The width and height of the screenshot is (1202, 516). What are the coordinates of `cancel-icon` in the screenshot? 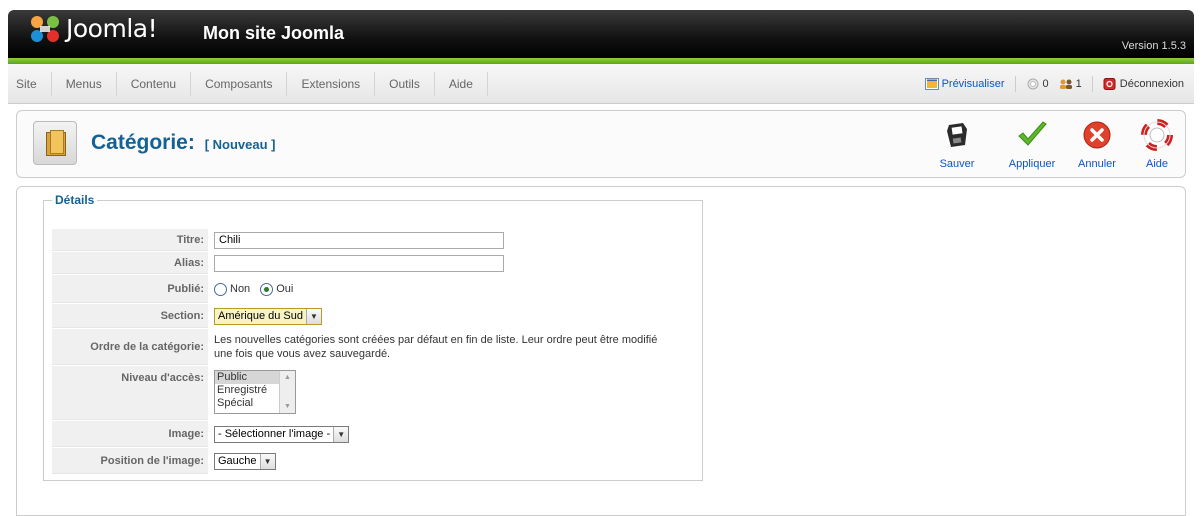 It's located at (1097, 135).